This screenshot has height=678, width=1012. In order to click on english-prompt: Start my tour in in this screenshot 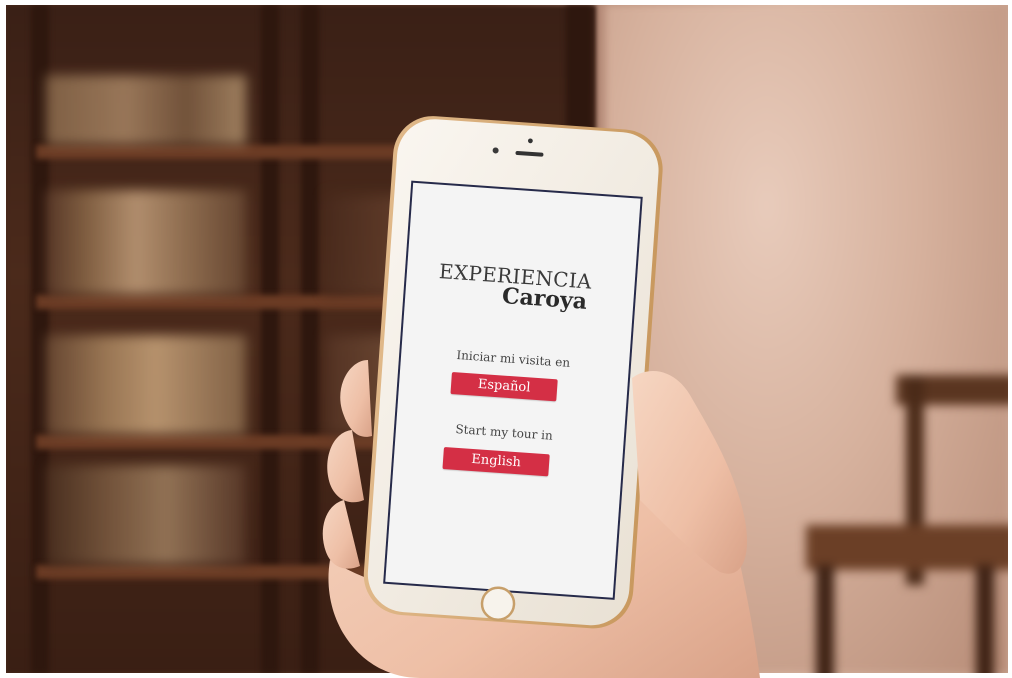, I will do `click(504, 432)`.